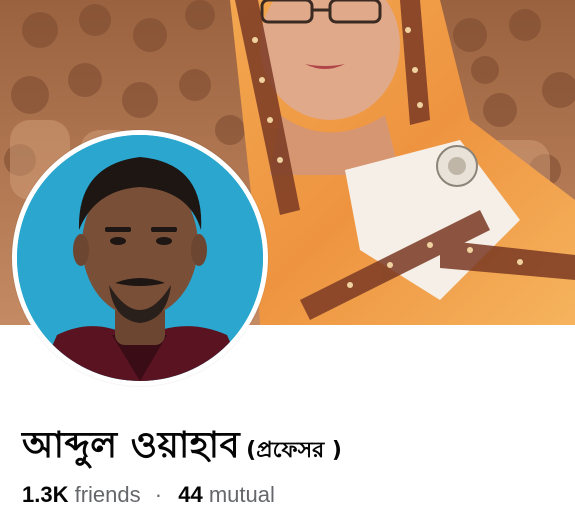 This screenshot has height=531, width=575. Describe the element at coordinates (45, 494) in the screenshot. I see `friends-count: 1.3K` at that location.